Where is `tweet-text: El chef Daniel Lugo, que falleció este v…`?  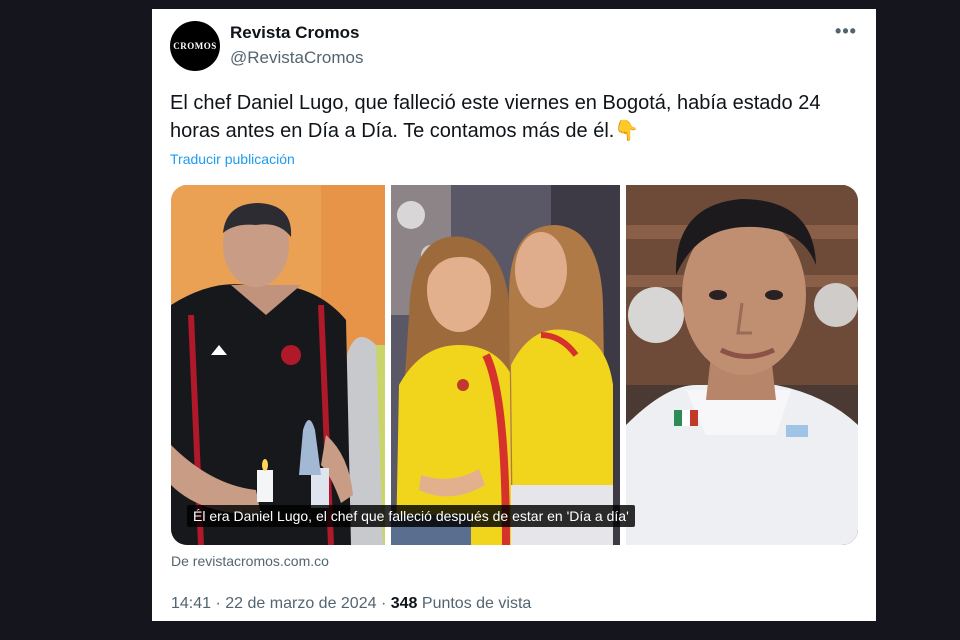
tweet-text: El chef Daniel Lugo, que falleció este v… is located at coordinates (515, 117).